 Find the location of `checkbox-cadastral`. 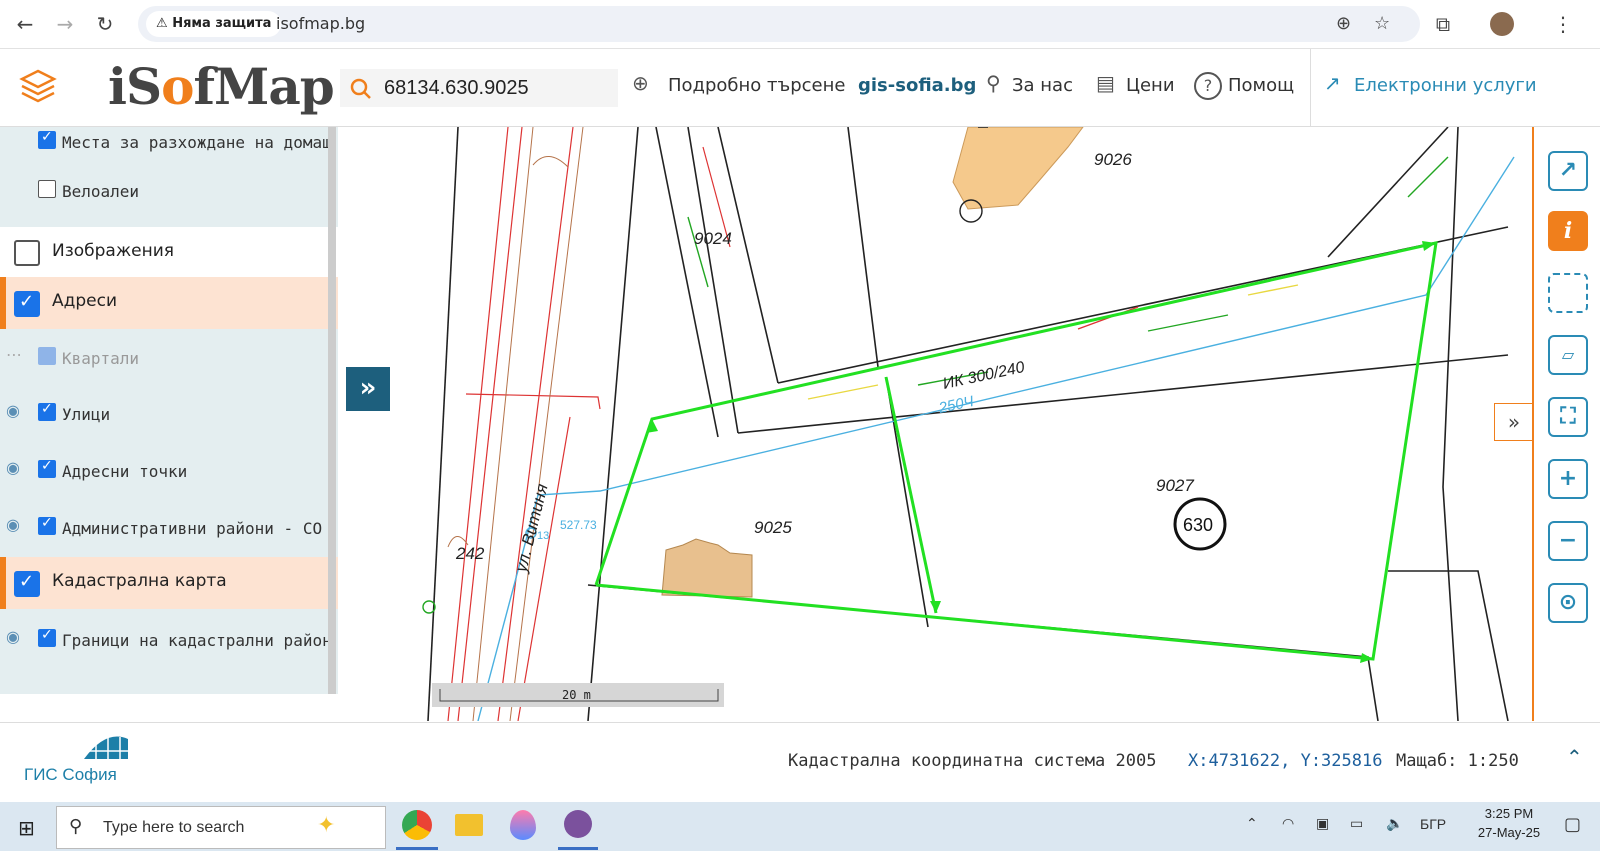

checkbox-cadastral is located at coordinates (27, 584).